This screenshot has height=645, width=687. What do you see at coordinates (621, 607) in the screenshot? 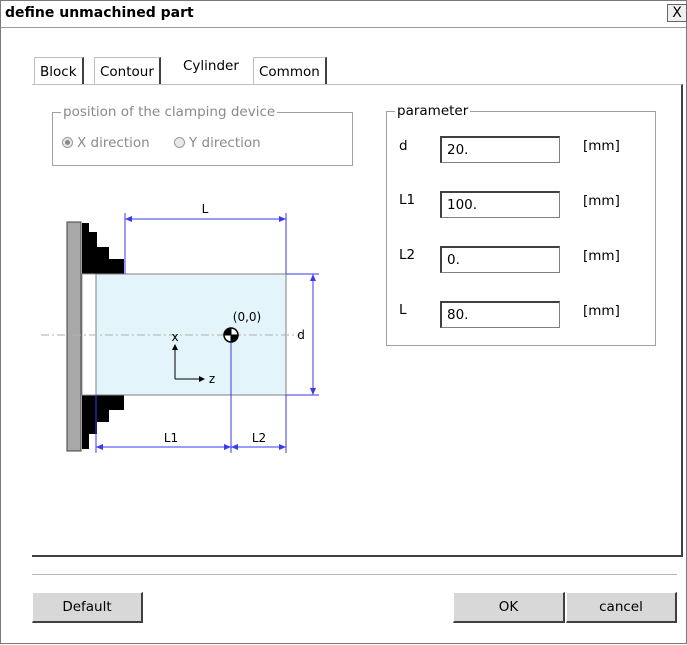
I see `cancel-button: cancel` at bounding box center [621, 607].